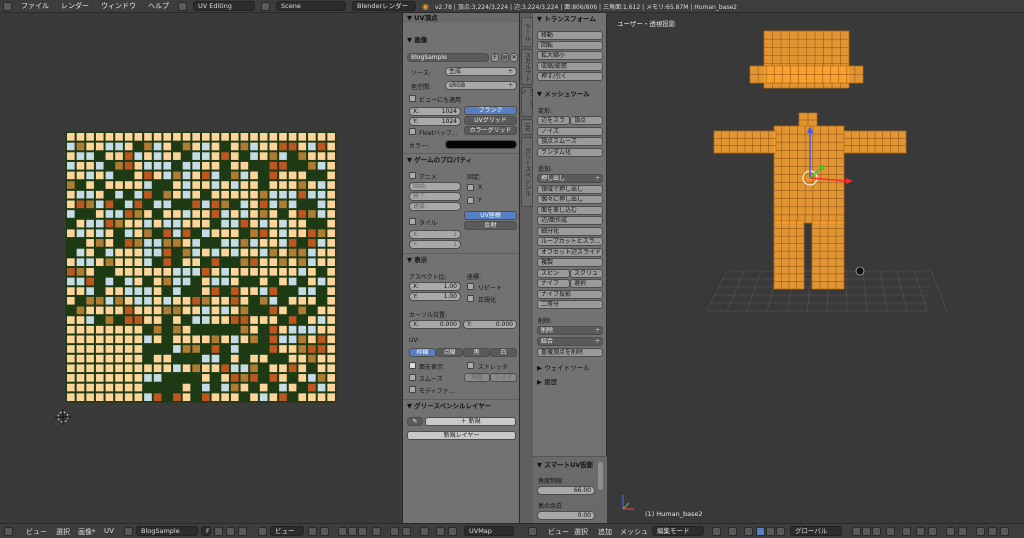  I want to click on push-pull-button: 押す/引く, so click(570, 76).